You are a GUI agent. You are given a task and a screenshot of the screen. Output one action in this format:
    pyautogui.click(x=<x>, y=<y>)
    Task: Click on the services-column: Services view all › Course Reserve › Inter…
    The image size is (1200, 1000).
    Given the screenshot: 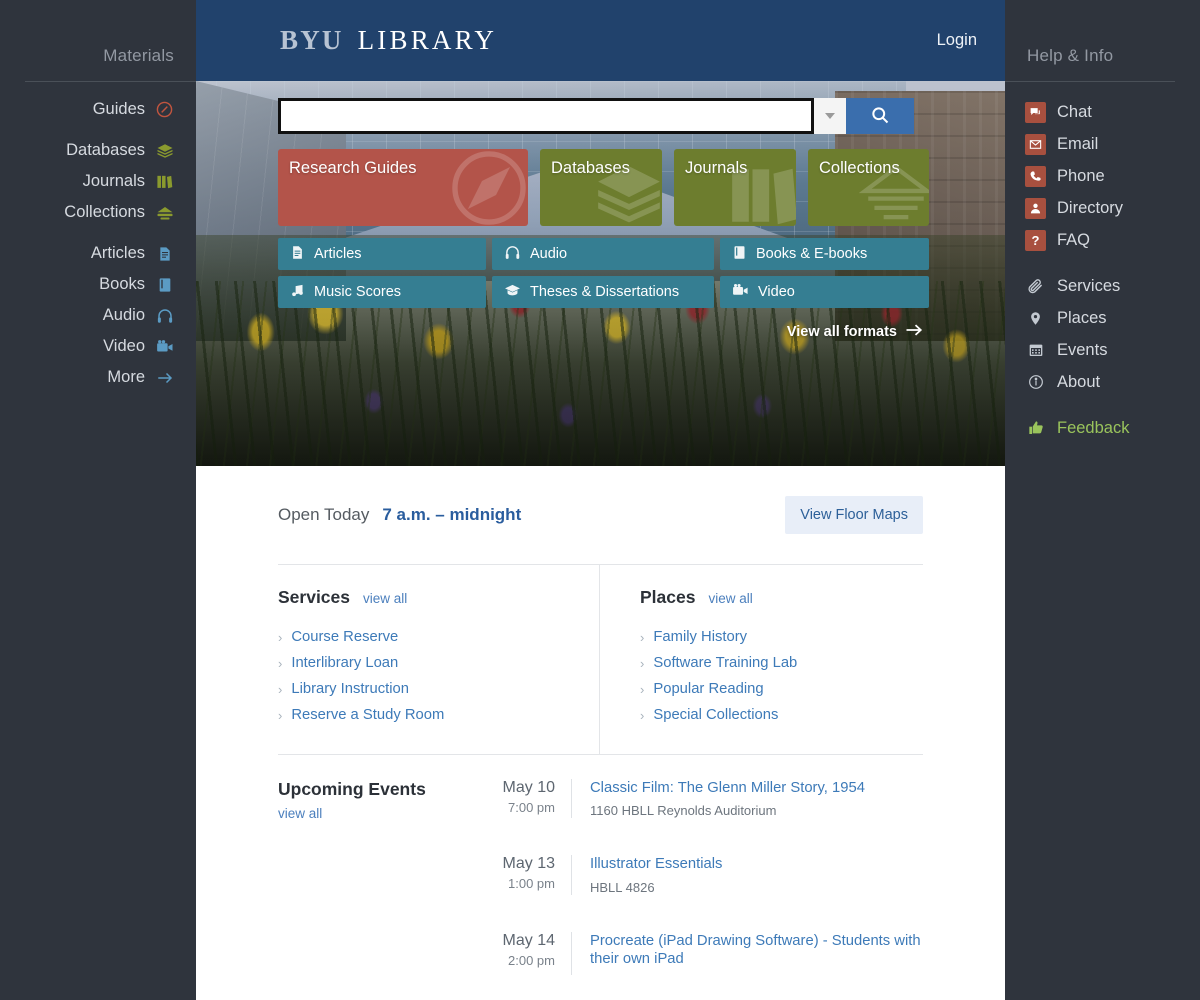 What is the action you would take?
    pyautogui.click(x=439, y=659)
    